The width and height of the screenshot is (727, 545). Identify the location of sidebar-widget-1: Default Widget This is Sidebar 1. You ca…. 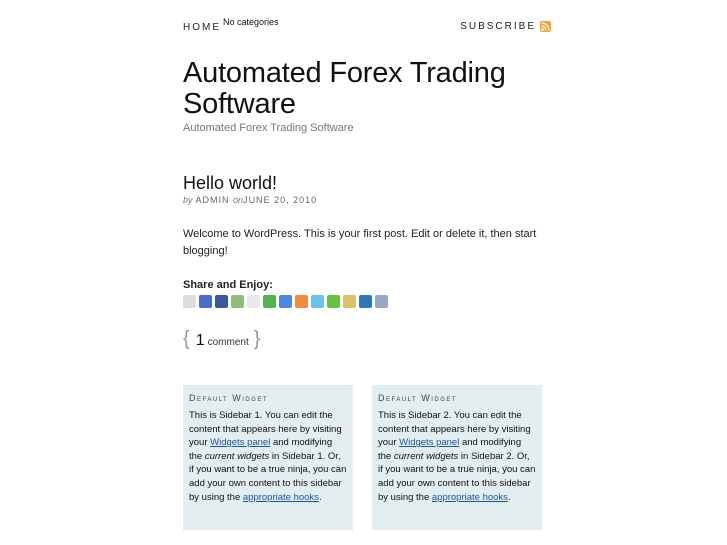
(268, 457).